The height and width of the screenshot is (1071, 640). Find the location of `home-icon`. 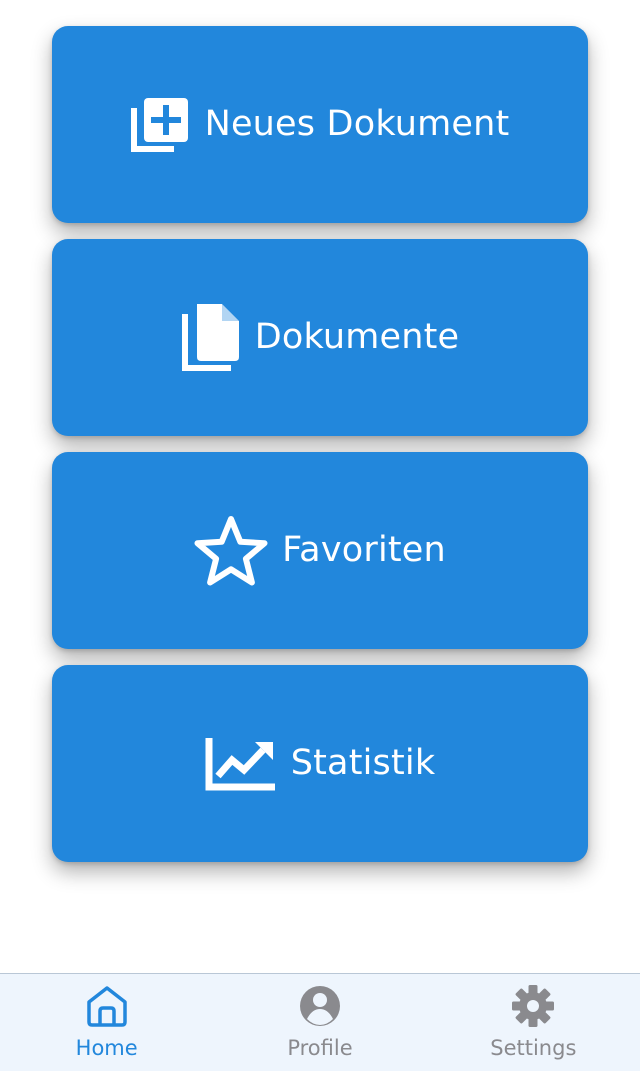

home-icon is located at coordinates (107, 1006).